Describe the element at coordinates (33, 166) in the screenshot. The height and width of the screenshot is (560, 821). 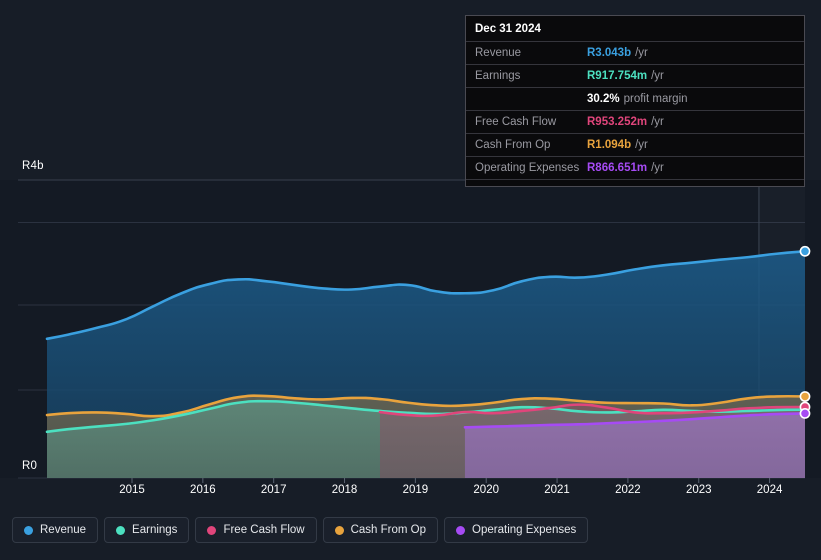
I see `y-axis-label-max: R4b` at that location.